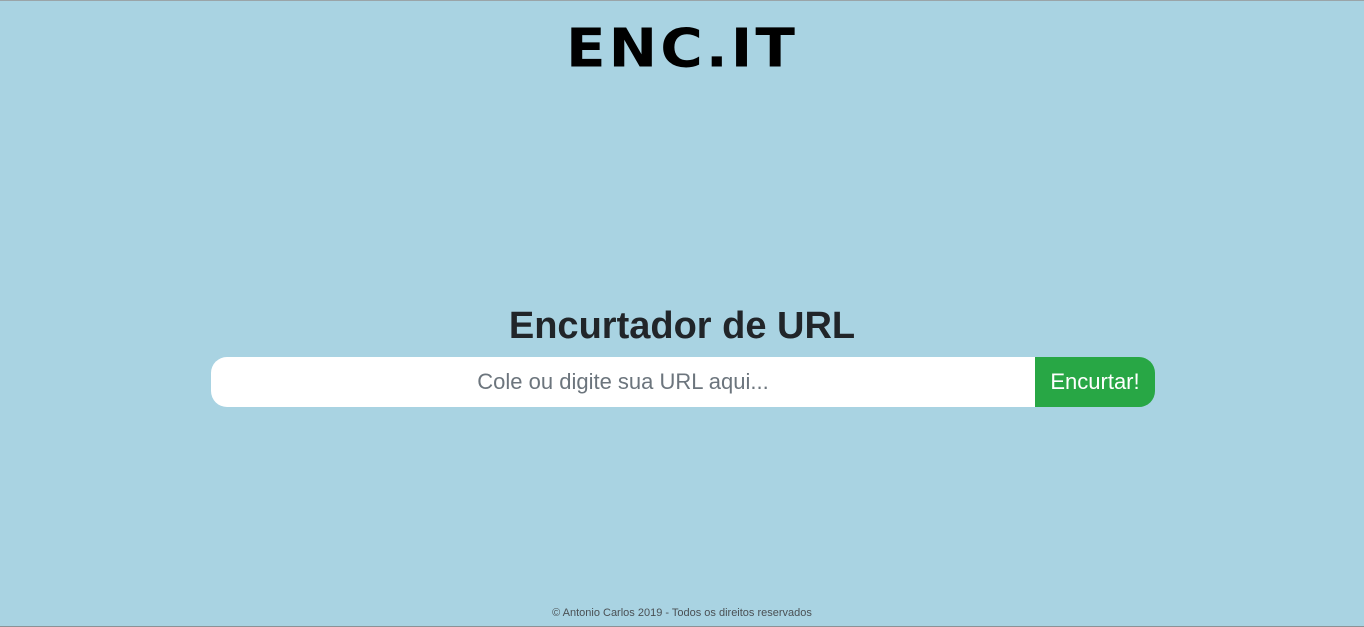 The image size is (1364, 627). I want to click on site-logo: ENC.IT, so click(682, 48).